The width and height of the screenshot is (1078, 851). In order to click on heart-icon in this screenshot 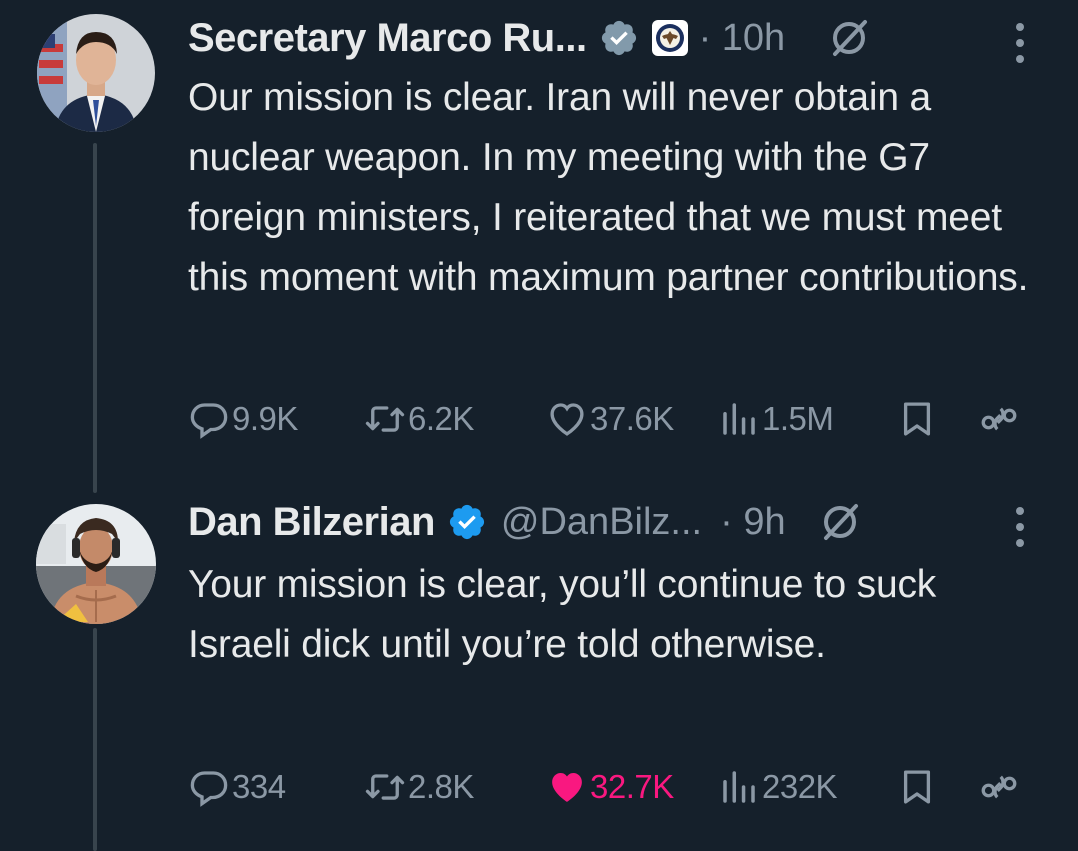, I will do `click(567, 419)`.